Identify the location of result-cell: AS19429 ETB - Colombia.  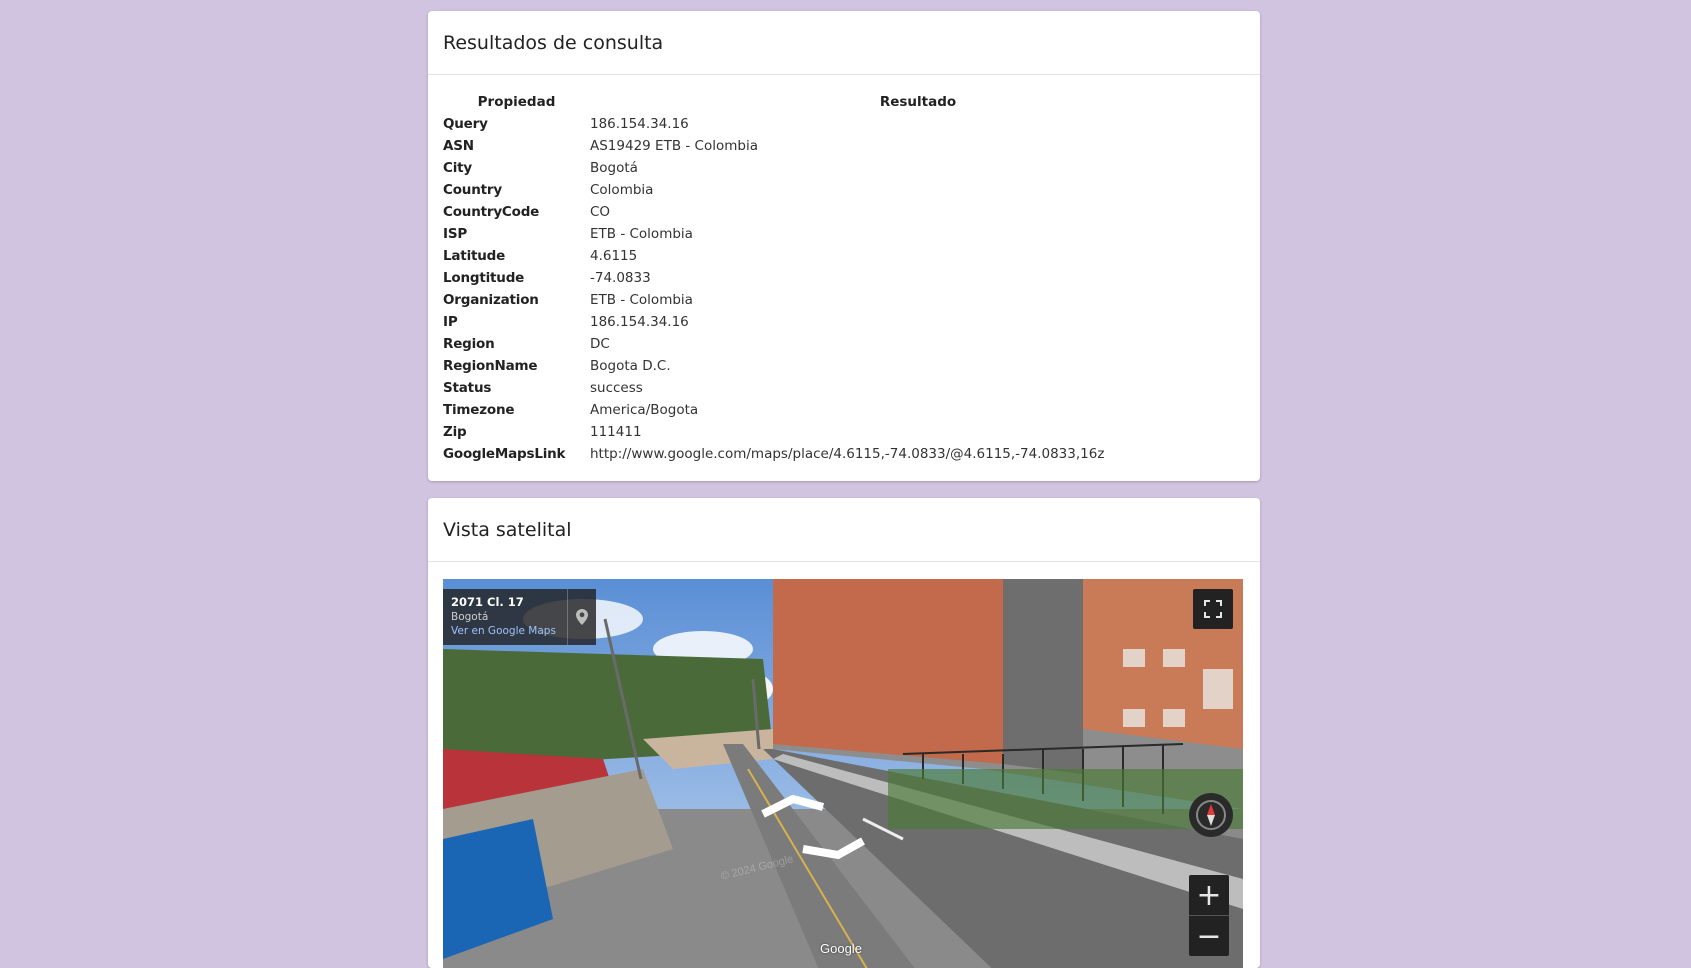
(674, 146).